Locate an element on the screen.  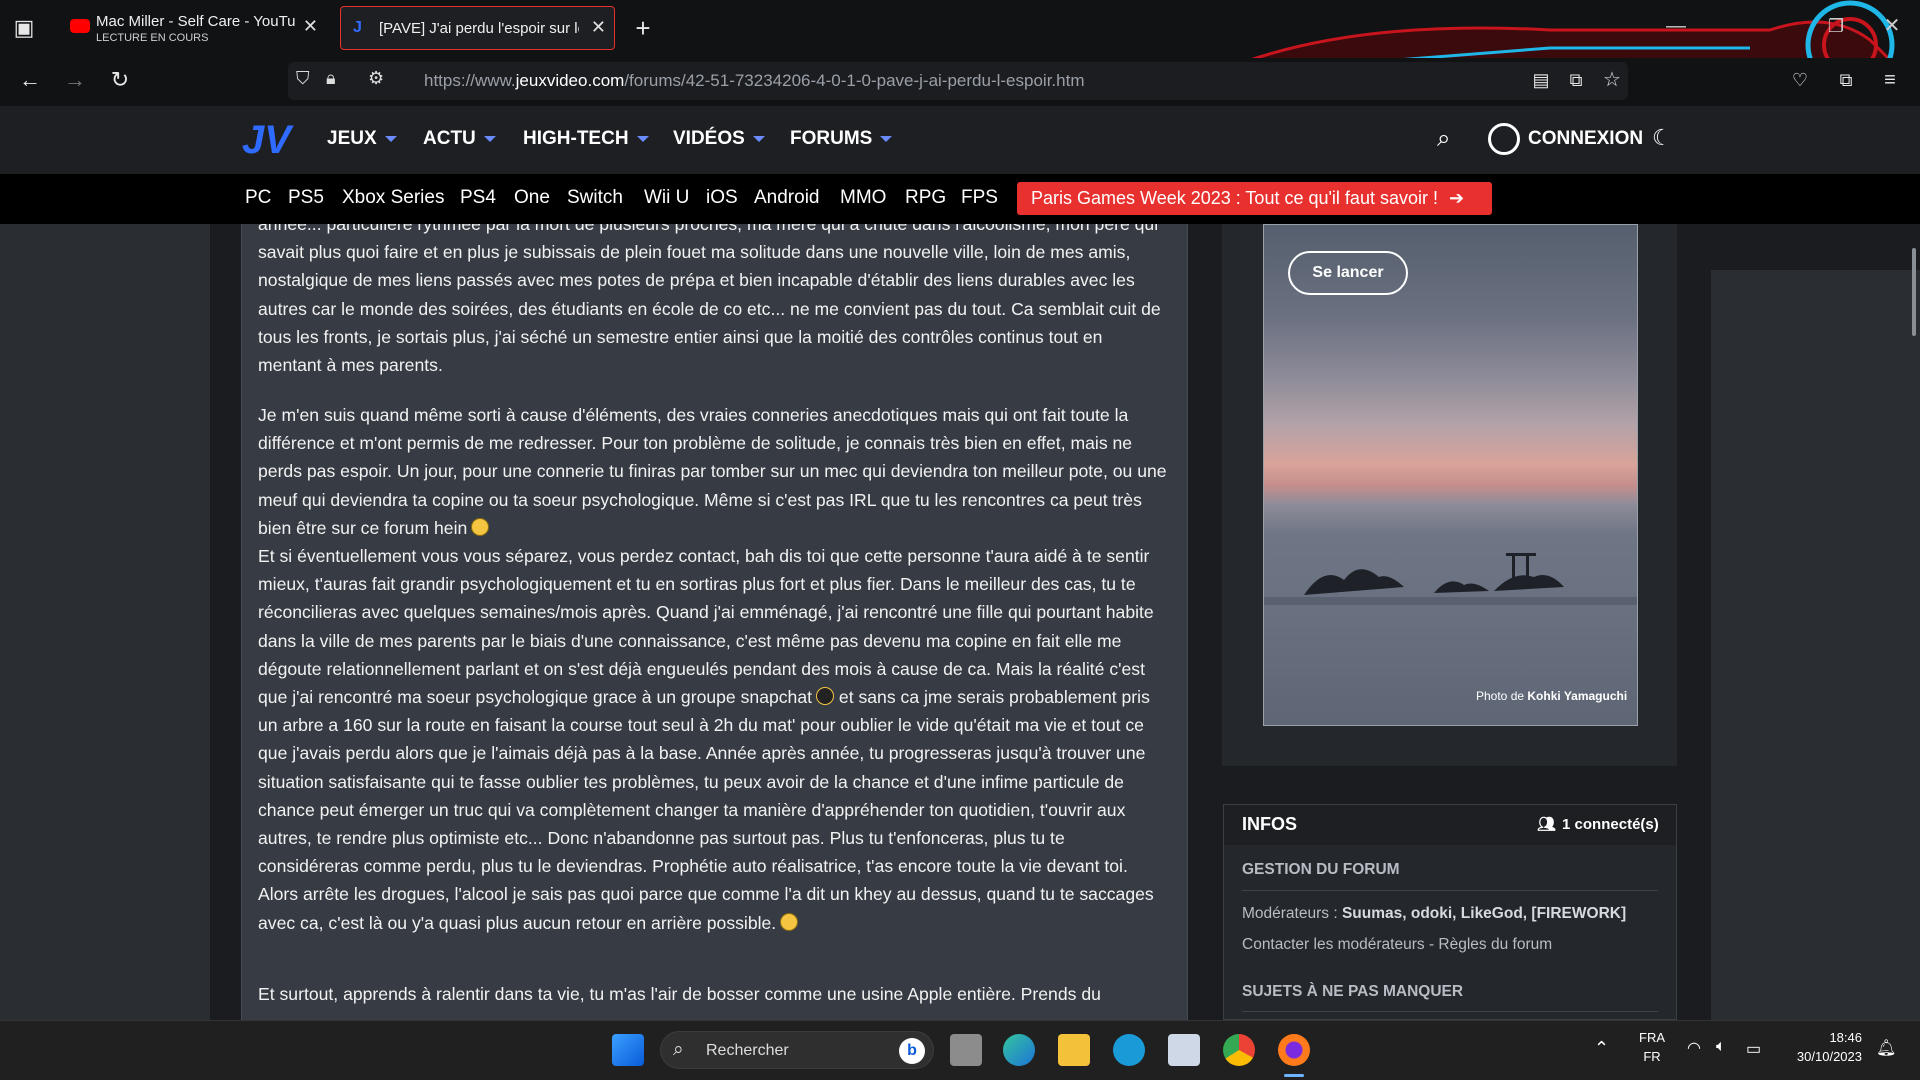
task-view-icon is located at coordinates (966, 1050).